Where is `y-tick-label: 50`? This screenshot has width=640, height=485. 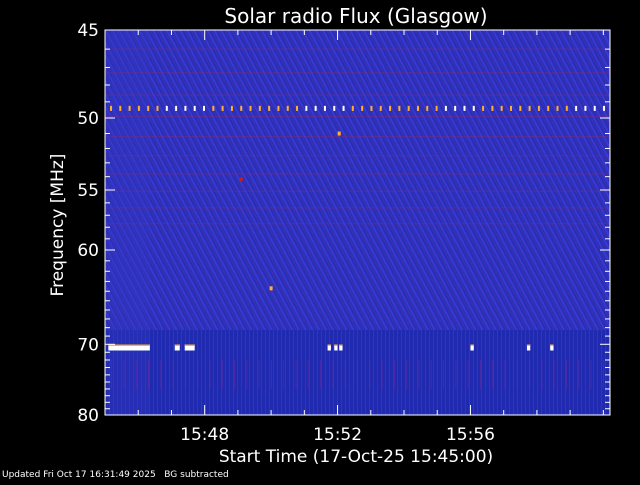
y-tick-label: 50 is located at coordinates (88, 119).